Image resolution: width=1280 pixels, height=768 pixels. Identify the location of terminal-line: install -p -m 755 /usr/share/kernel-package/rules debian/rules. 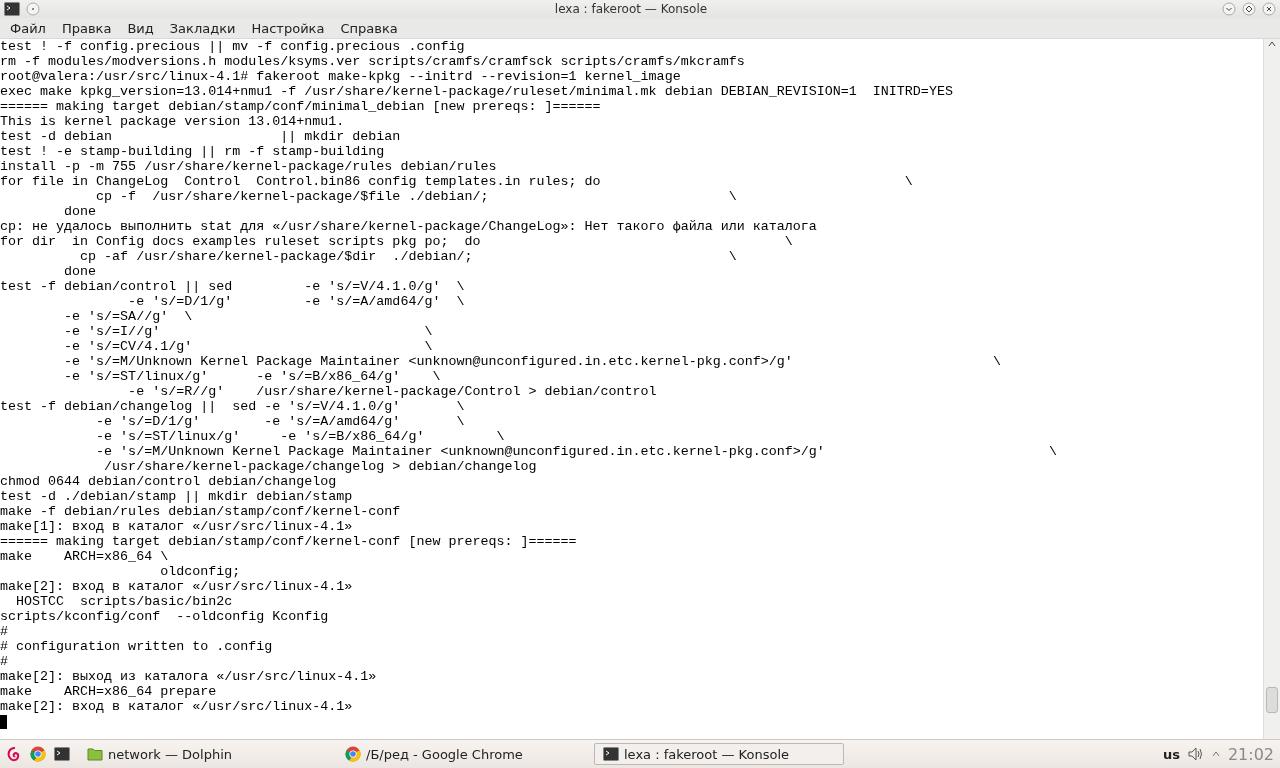
(249, 166).